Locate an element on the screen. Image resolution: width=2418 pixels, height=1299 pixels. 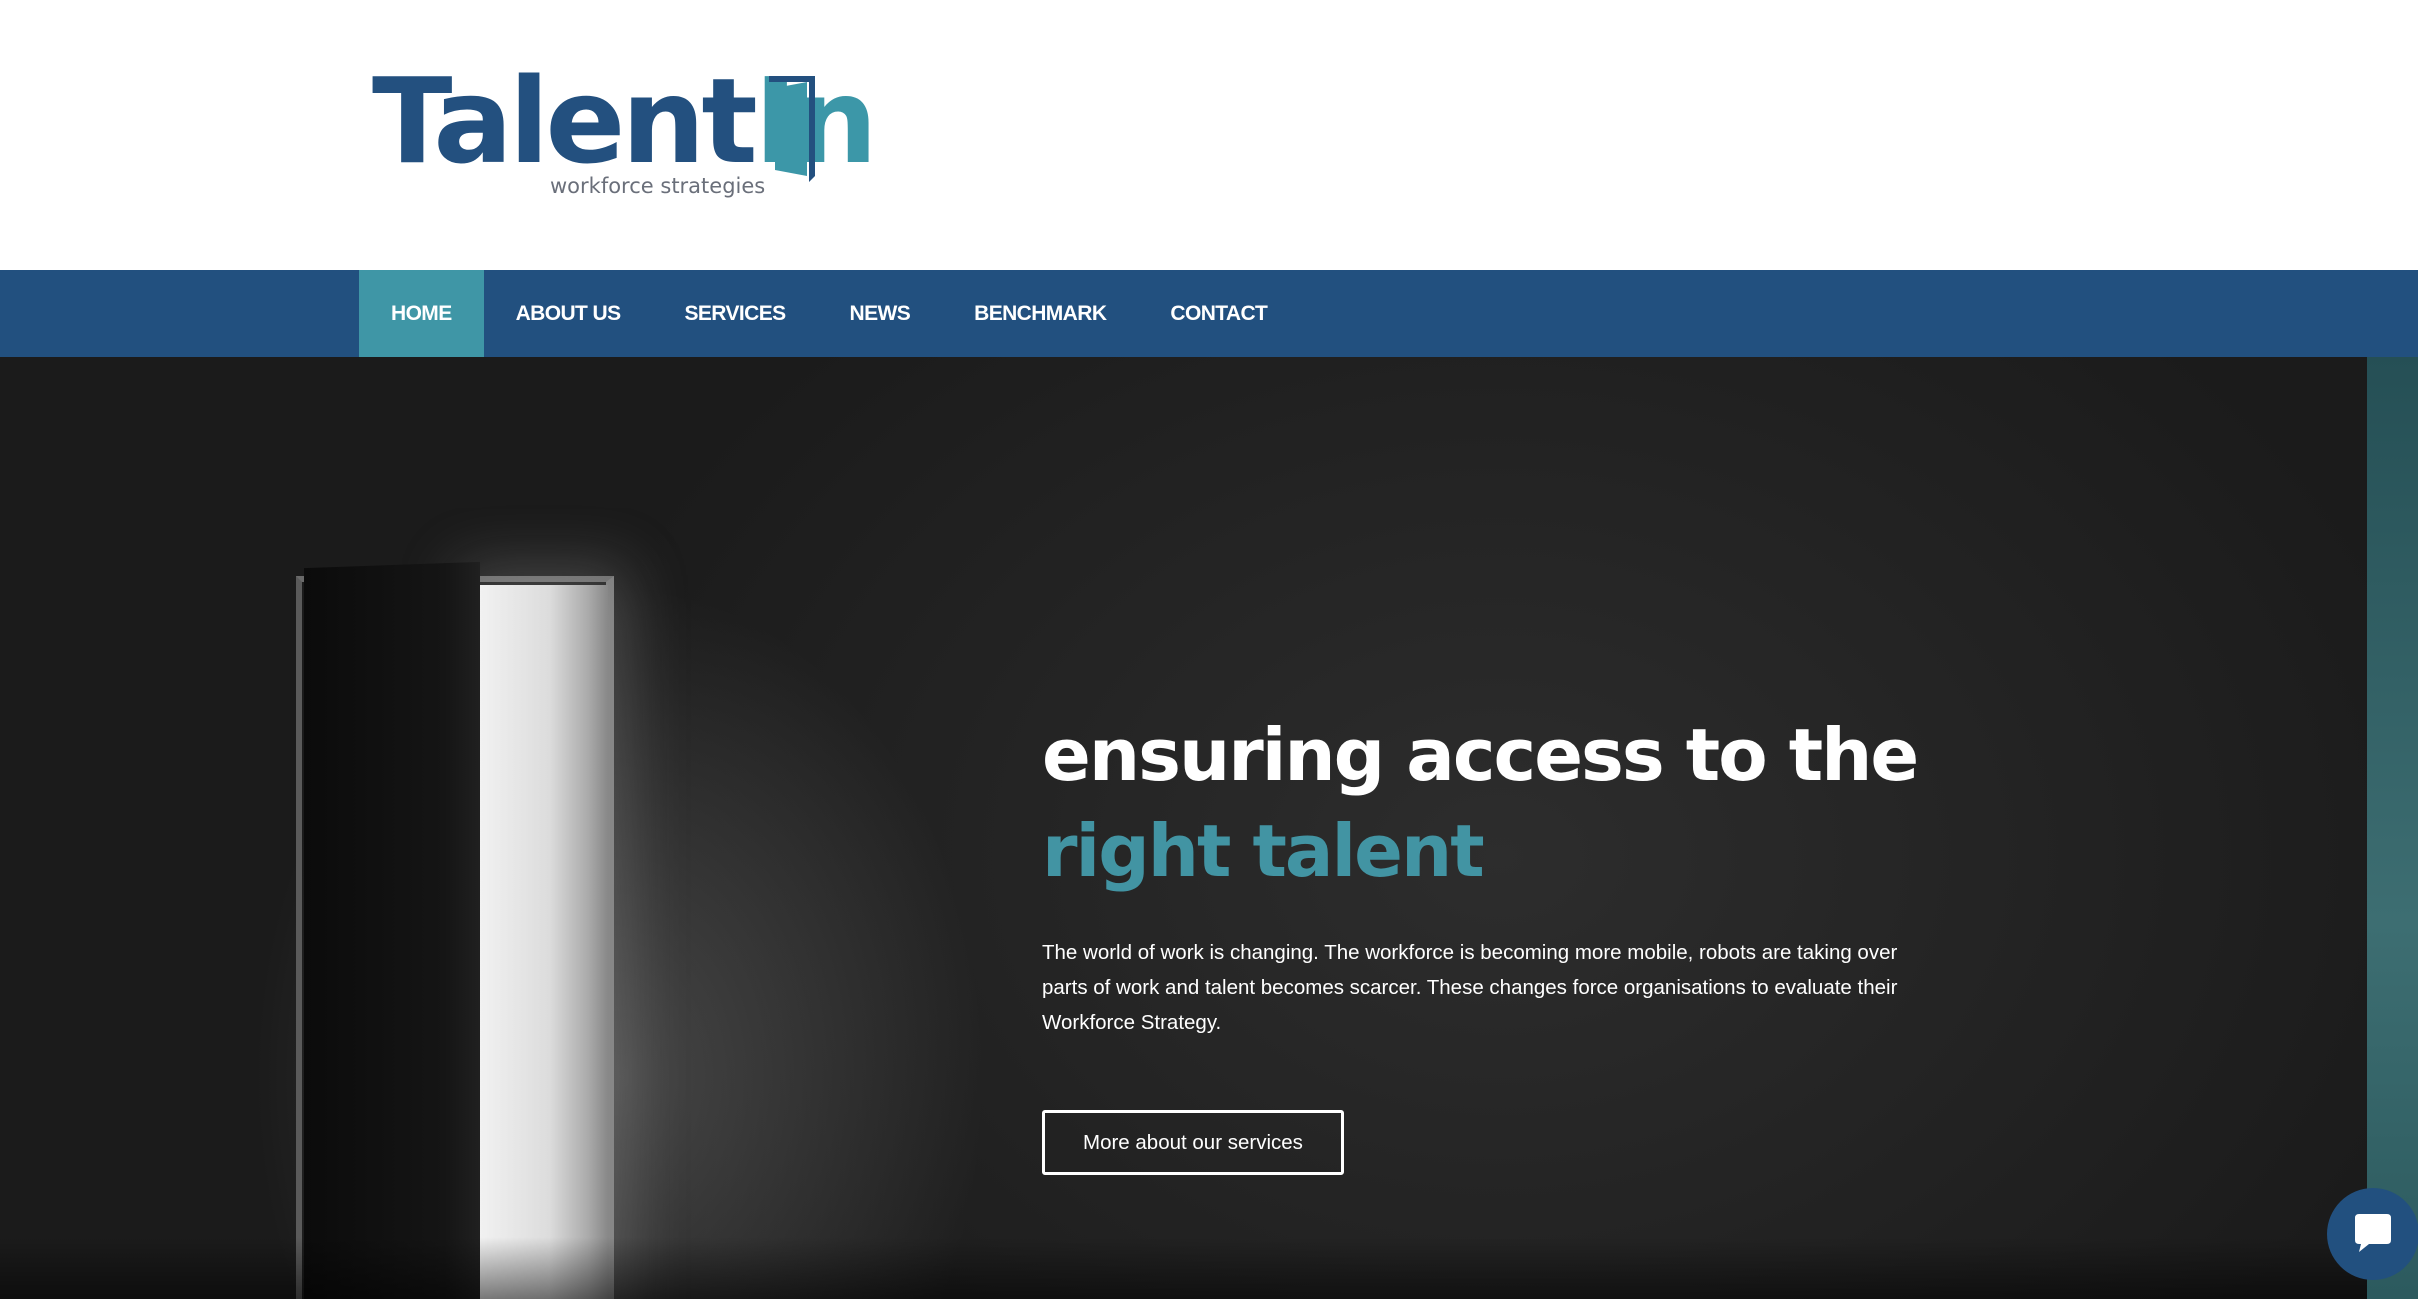
nav-item-news: NEWS is located at coordinates (880, 313).